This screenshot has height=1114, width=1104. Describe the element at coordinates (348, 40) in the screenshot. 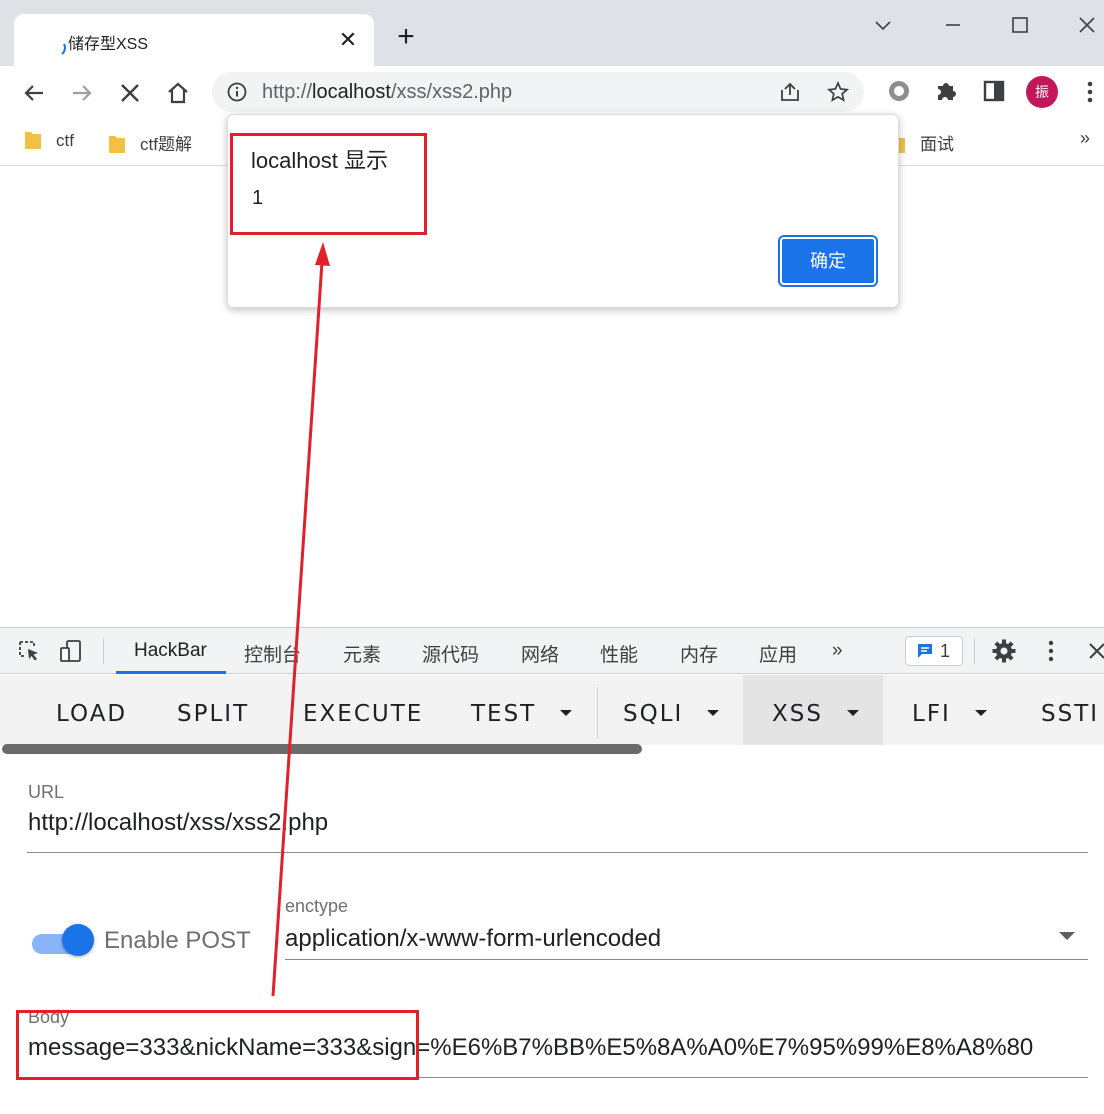

I see `close-tab-icon: ✕` at that location.